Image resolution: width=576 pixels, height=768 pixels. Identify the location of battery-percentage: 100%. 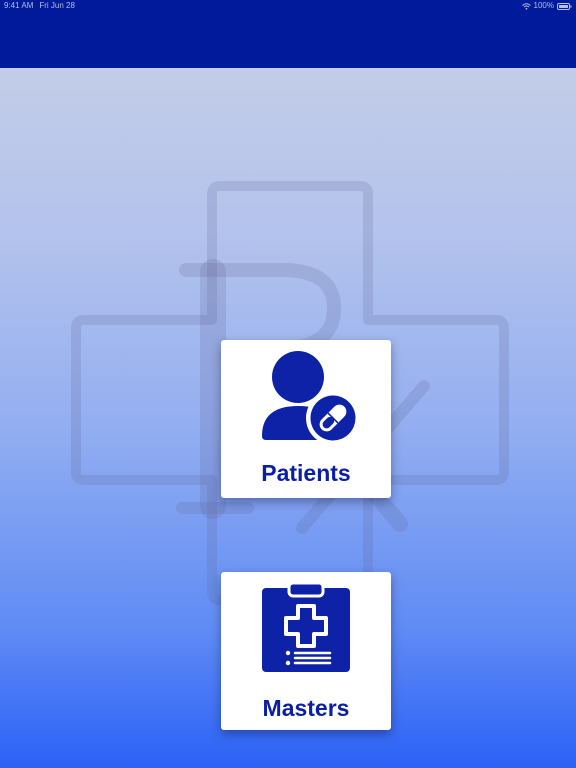
(543, 5).